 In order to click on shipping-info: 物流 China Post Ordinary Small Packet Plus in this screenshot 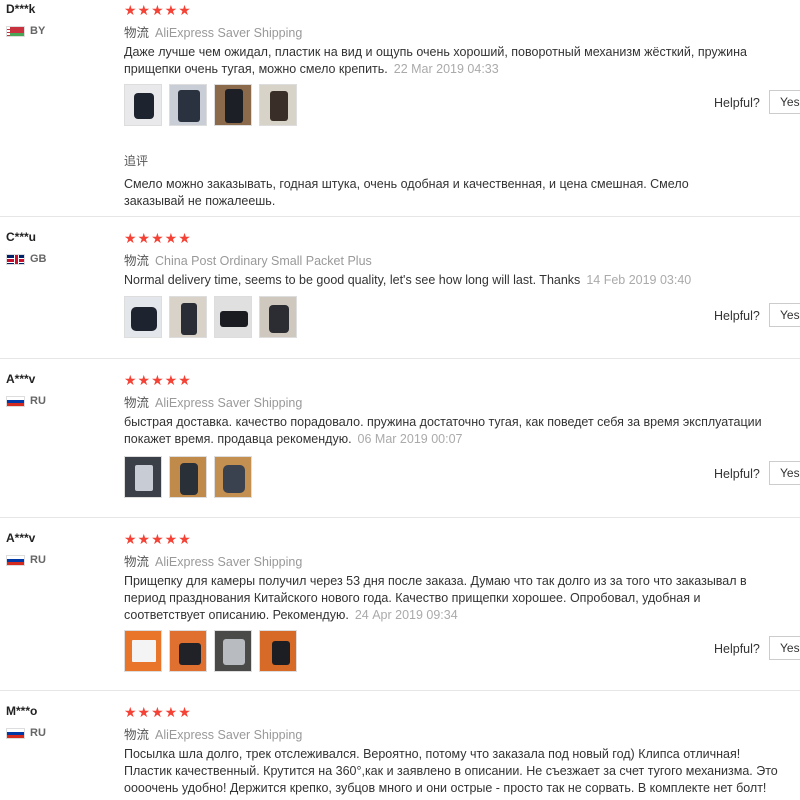, I will do `click(248, 261)`.